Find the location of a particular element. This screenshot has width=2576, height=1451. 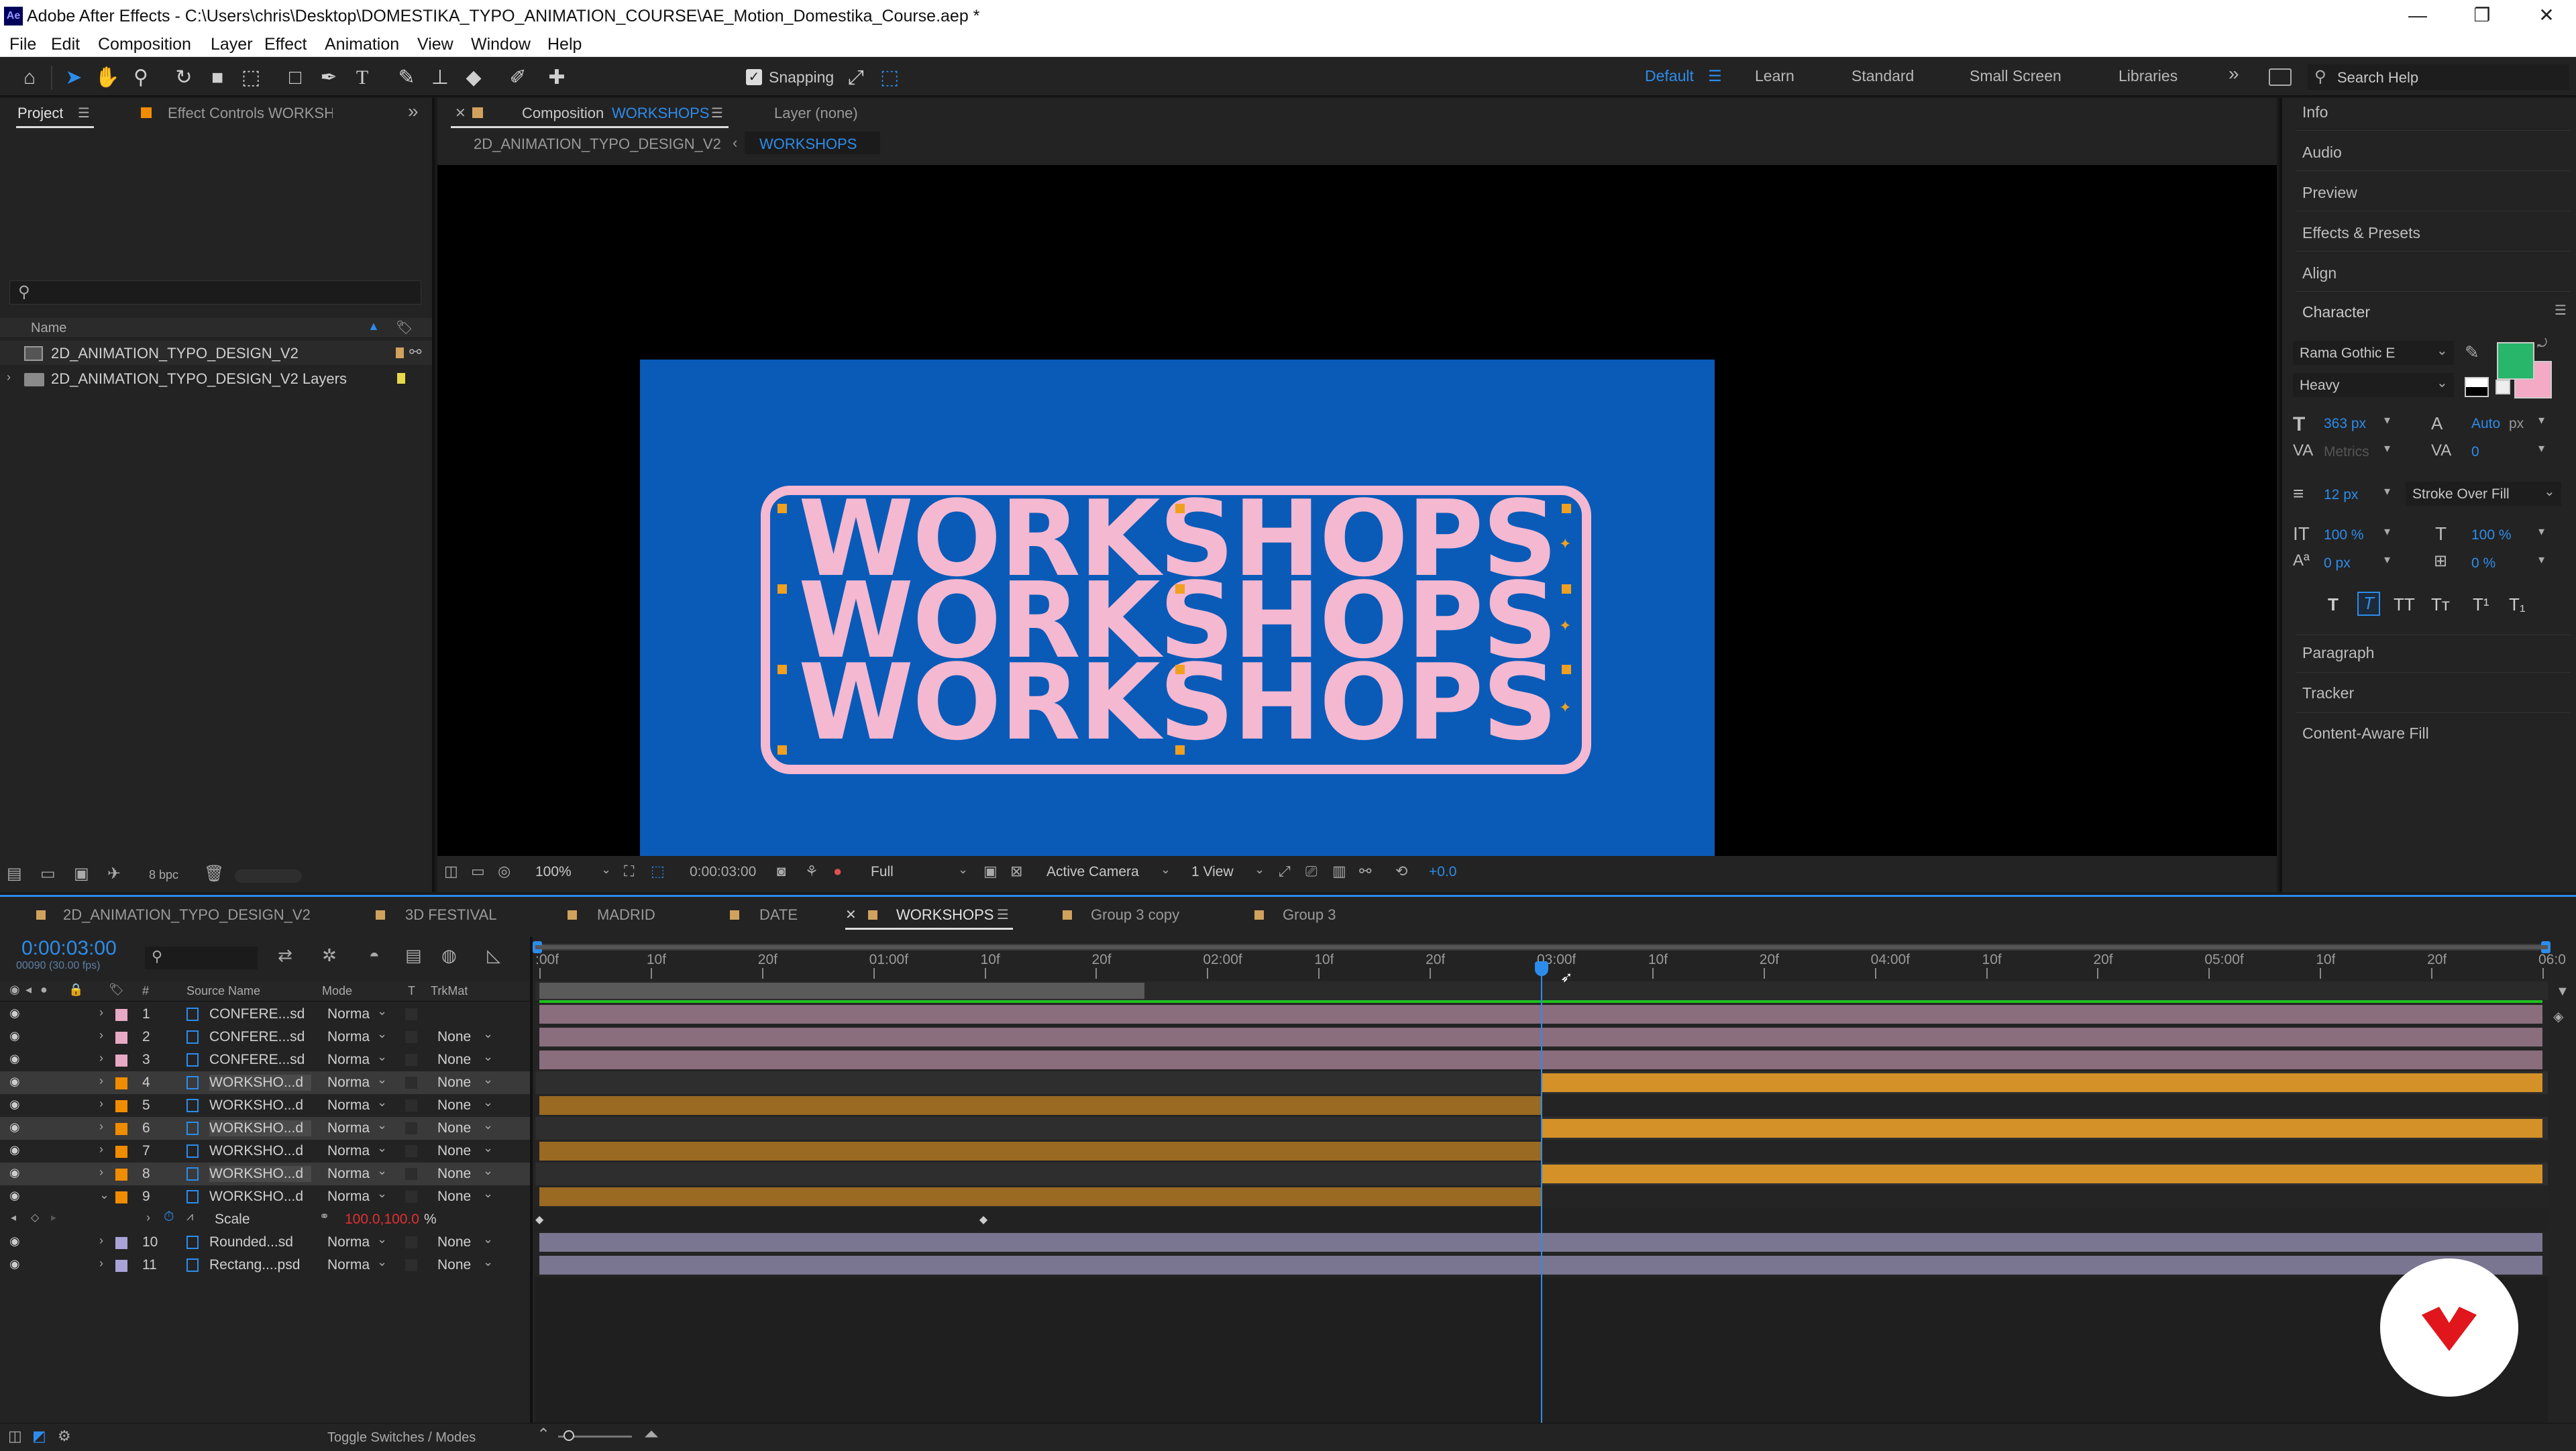

project-search-field: ⚲ is located at coordinates (215, 292).